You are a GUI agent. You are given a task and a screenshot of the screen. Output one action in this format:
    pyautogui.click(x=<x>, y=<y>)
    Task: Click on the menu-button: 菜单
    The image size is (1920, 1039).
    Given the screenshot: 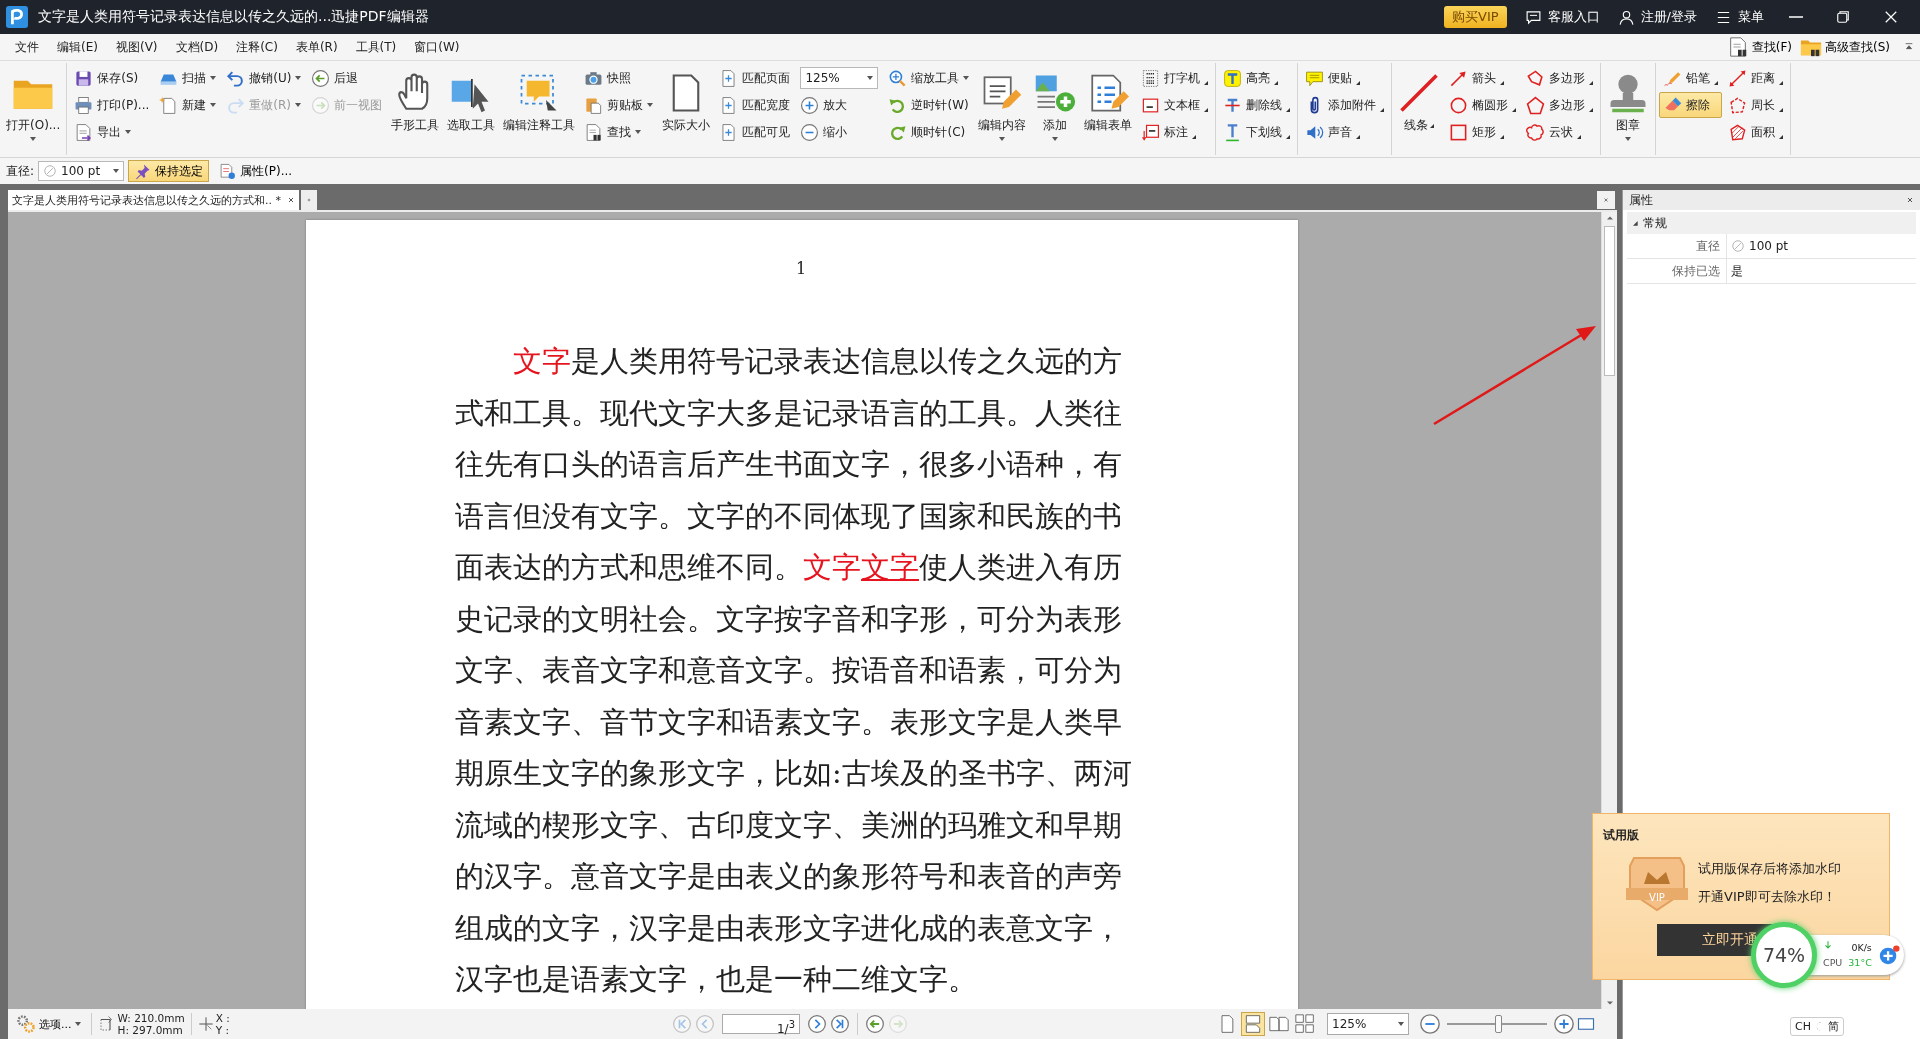 What is the action you would take?
    pyautogui.click(x=1739, y=17)
    